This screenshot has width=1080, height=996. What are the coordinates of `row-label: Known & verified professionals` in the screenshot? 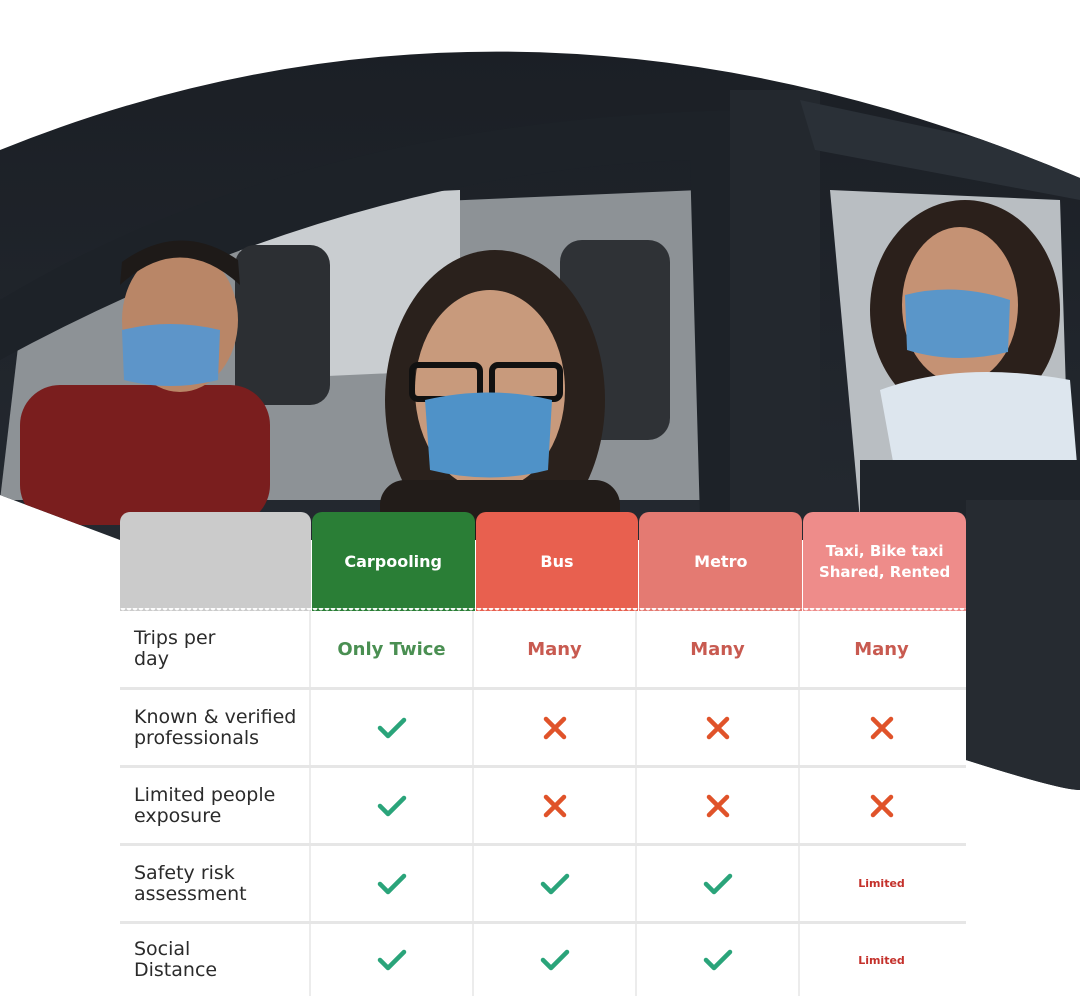 It's located at (215, 727).